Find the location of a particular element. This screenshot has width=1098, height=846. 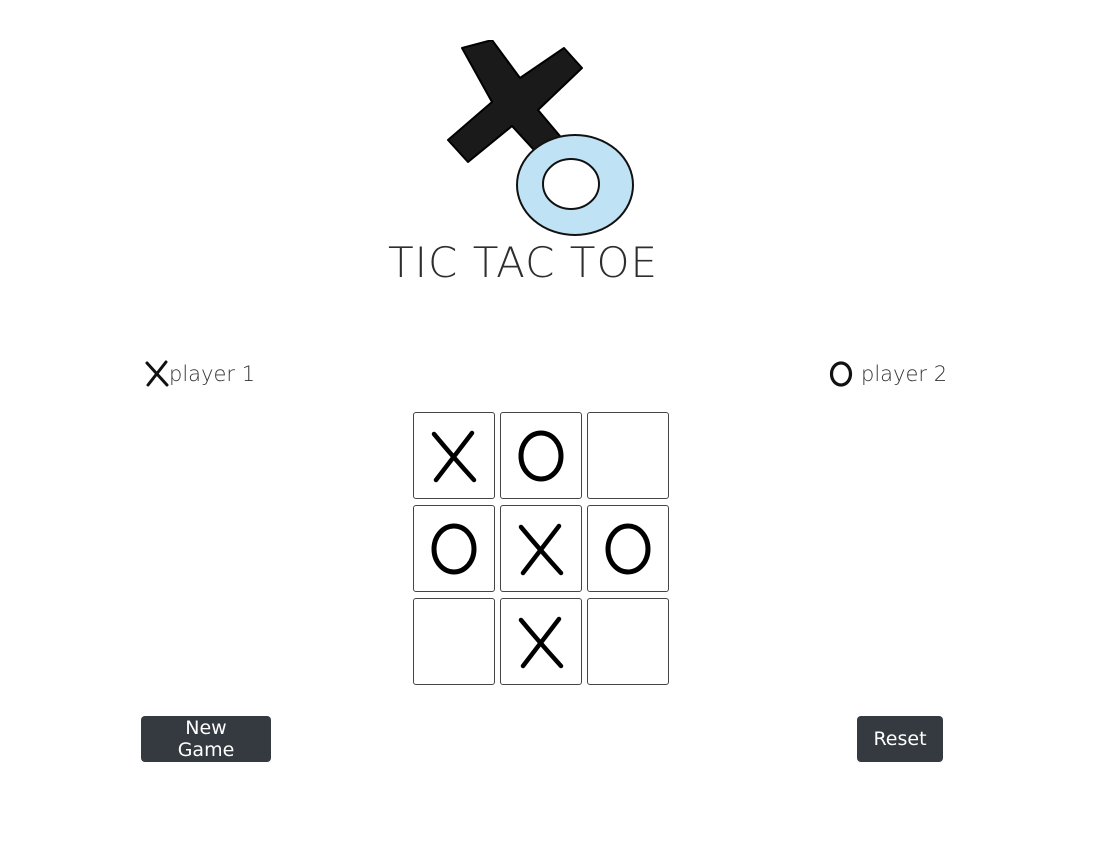

player-2-indicator: player 2 is located at coordinates (888, 374).